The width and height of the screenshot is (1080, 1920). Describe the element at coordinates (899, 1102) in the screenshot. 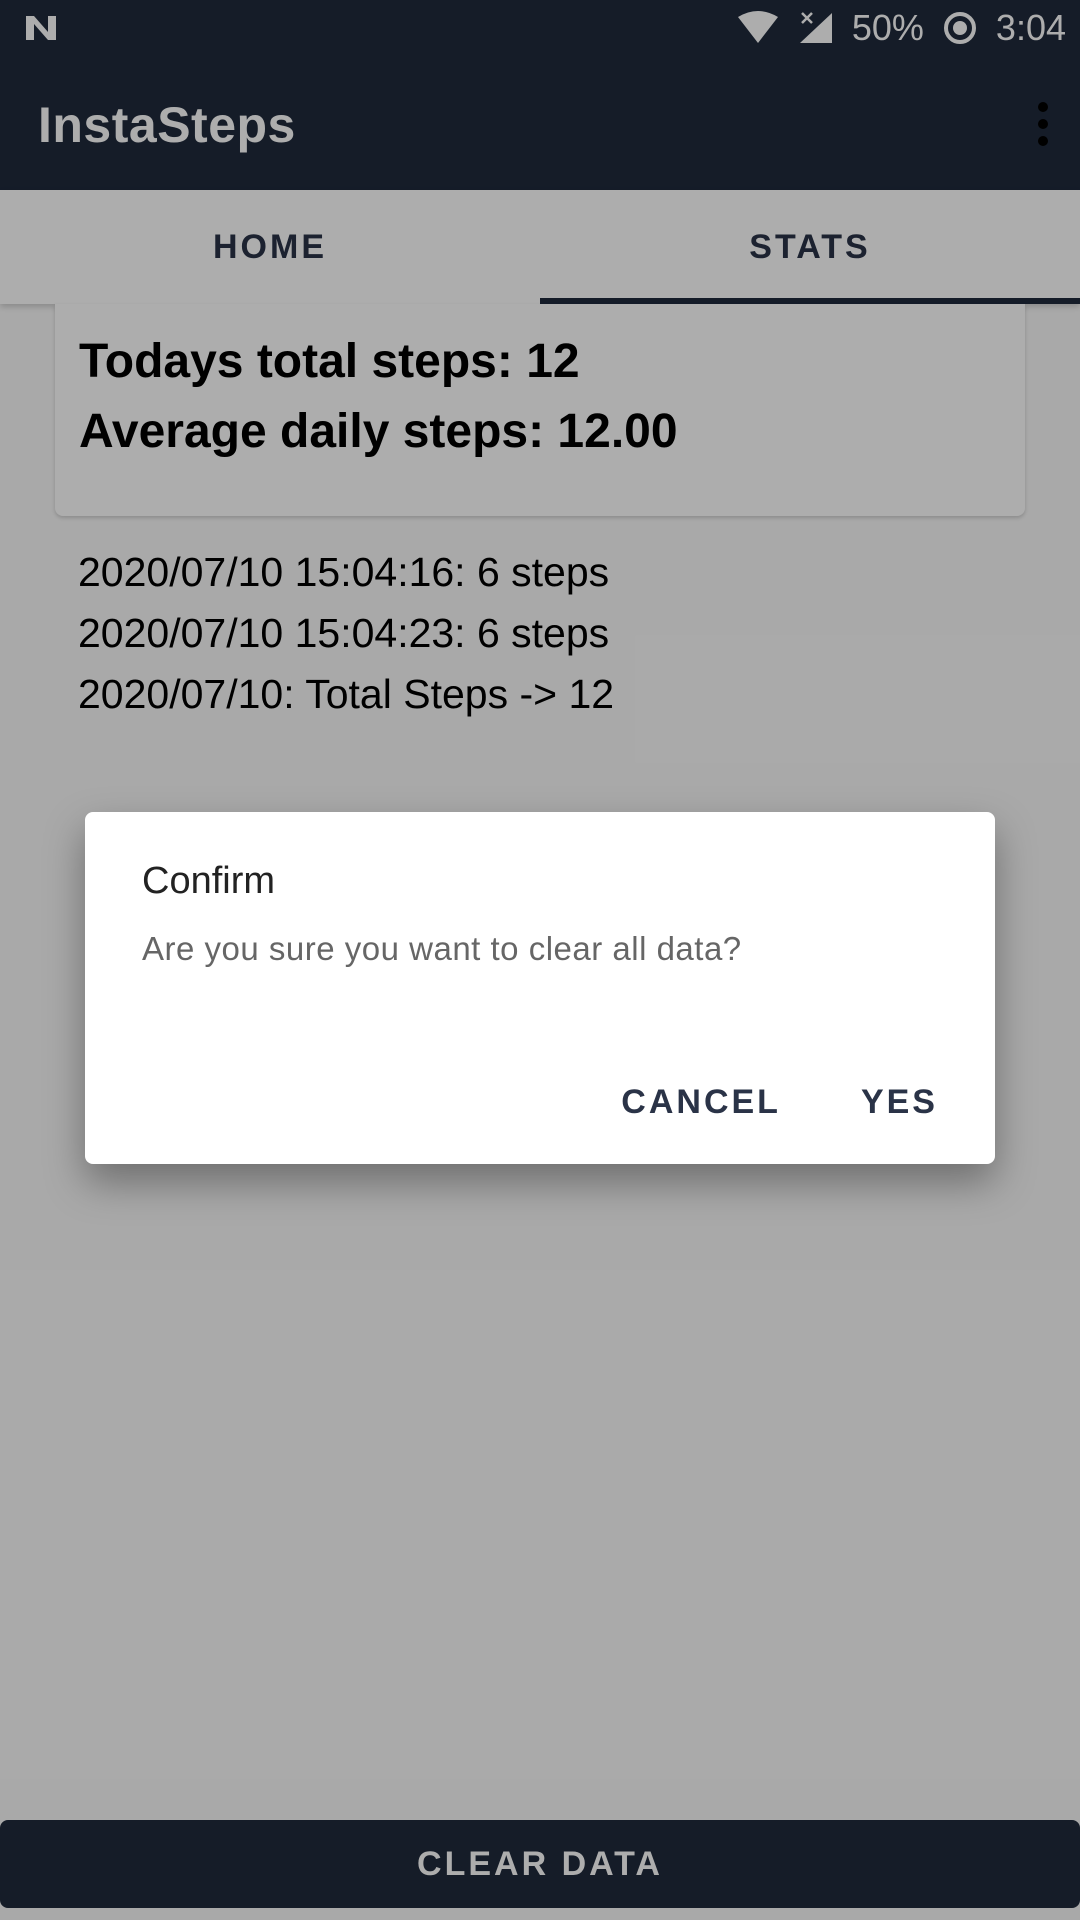

I see `yes-button: YES` at that location.